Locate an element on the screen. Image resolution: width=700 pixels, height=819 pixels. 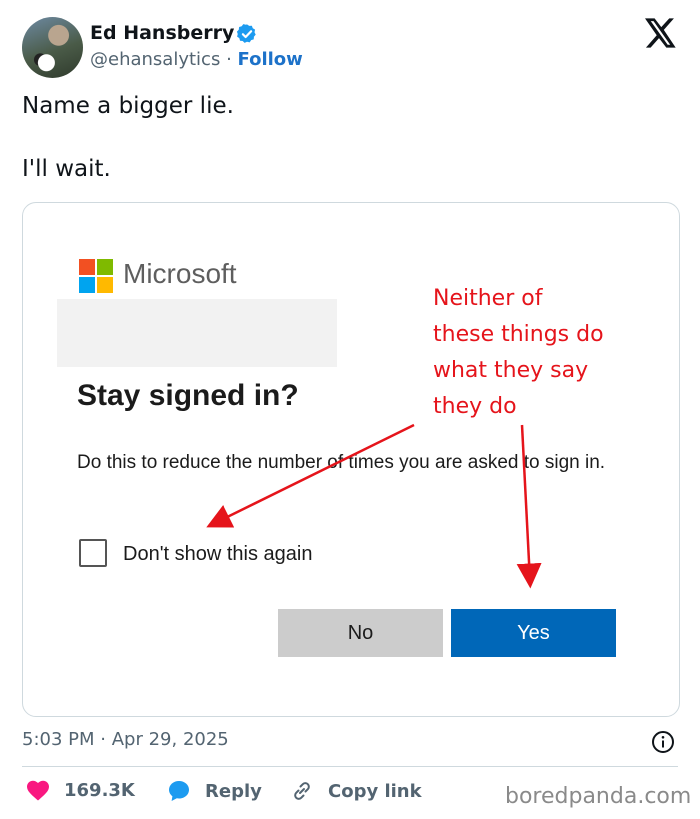
tweet-time: 5:03 PM is located at coordinates (58, 739).